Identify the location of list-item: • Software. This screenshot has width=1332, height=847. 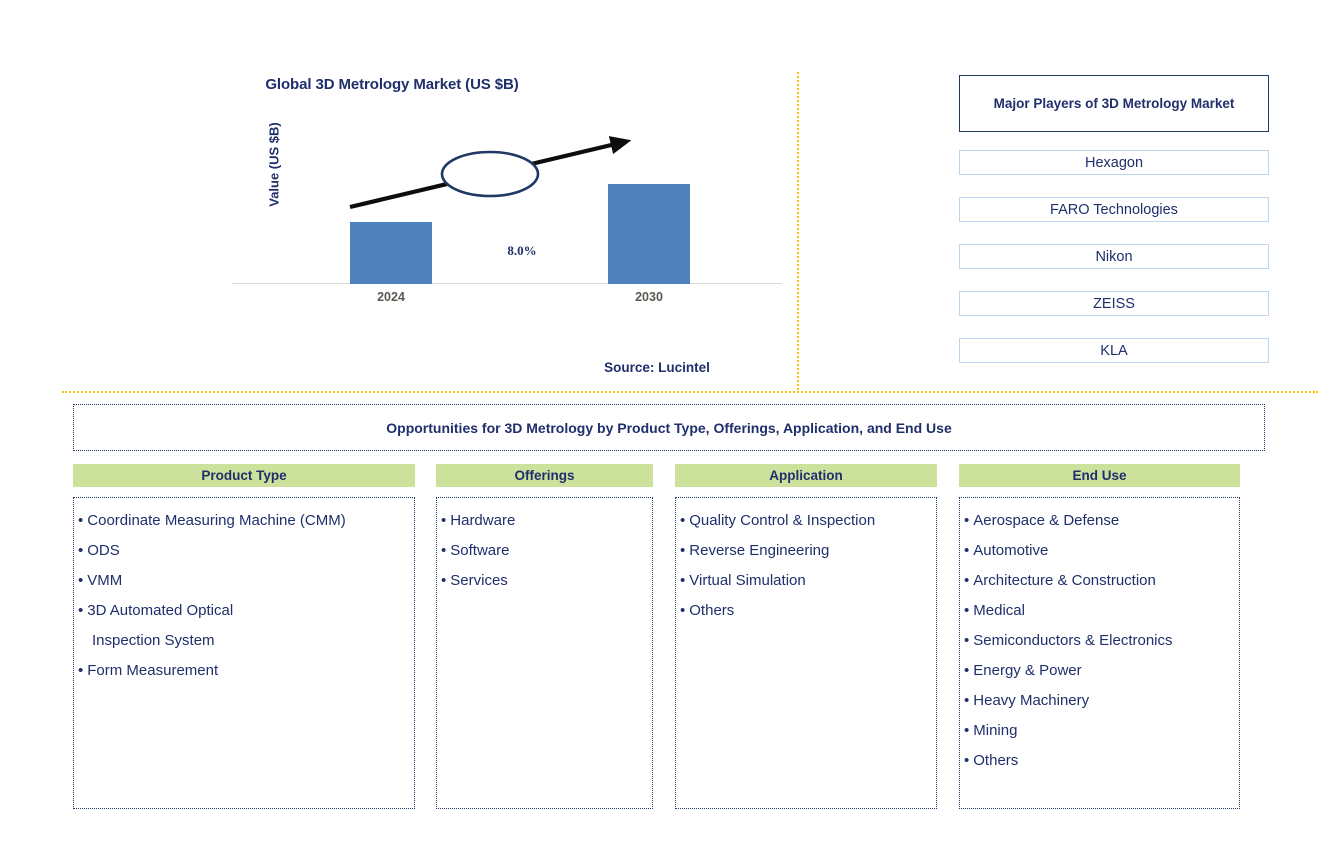
(543, 551).